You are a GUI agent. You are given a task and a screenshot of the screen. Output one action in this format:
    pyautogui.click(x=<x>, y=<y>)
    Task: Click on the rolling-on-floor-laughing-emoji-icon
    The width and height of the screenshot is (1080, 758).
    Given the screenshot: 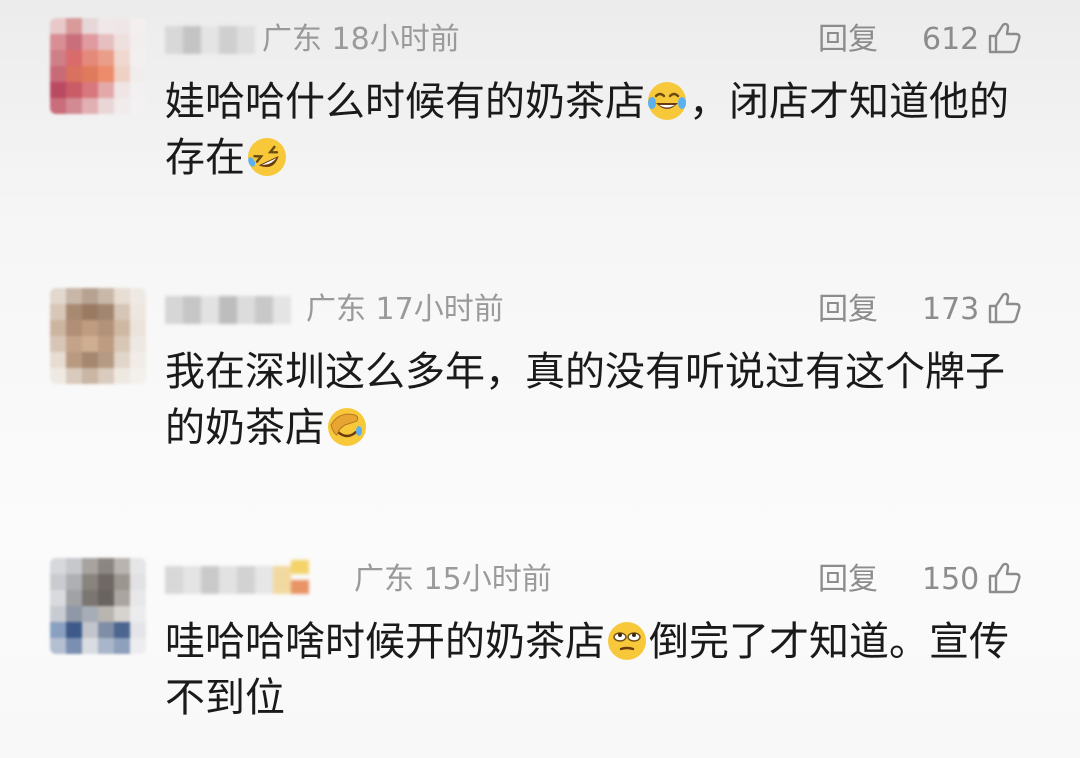 What is the action you would take?
    pyautogui.click(x=267, y=157)
    